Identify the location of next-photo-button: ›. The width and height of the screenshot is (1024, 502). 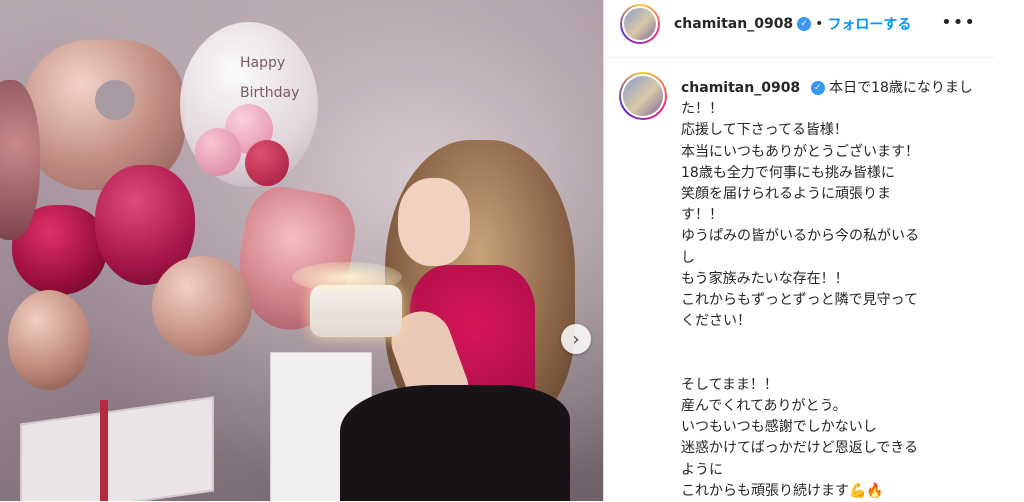
(576, 339).